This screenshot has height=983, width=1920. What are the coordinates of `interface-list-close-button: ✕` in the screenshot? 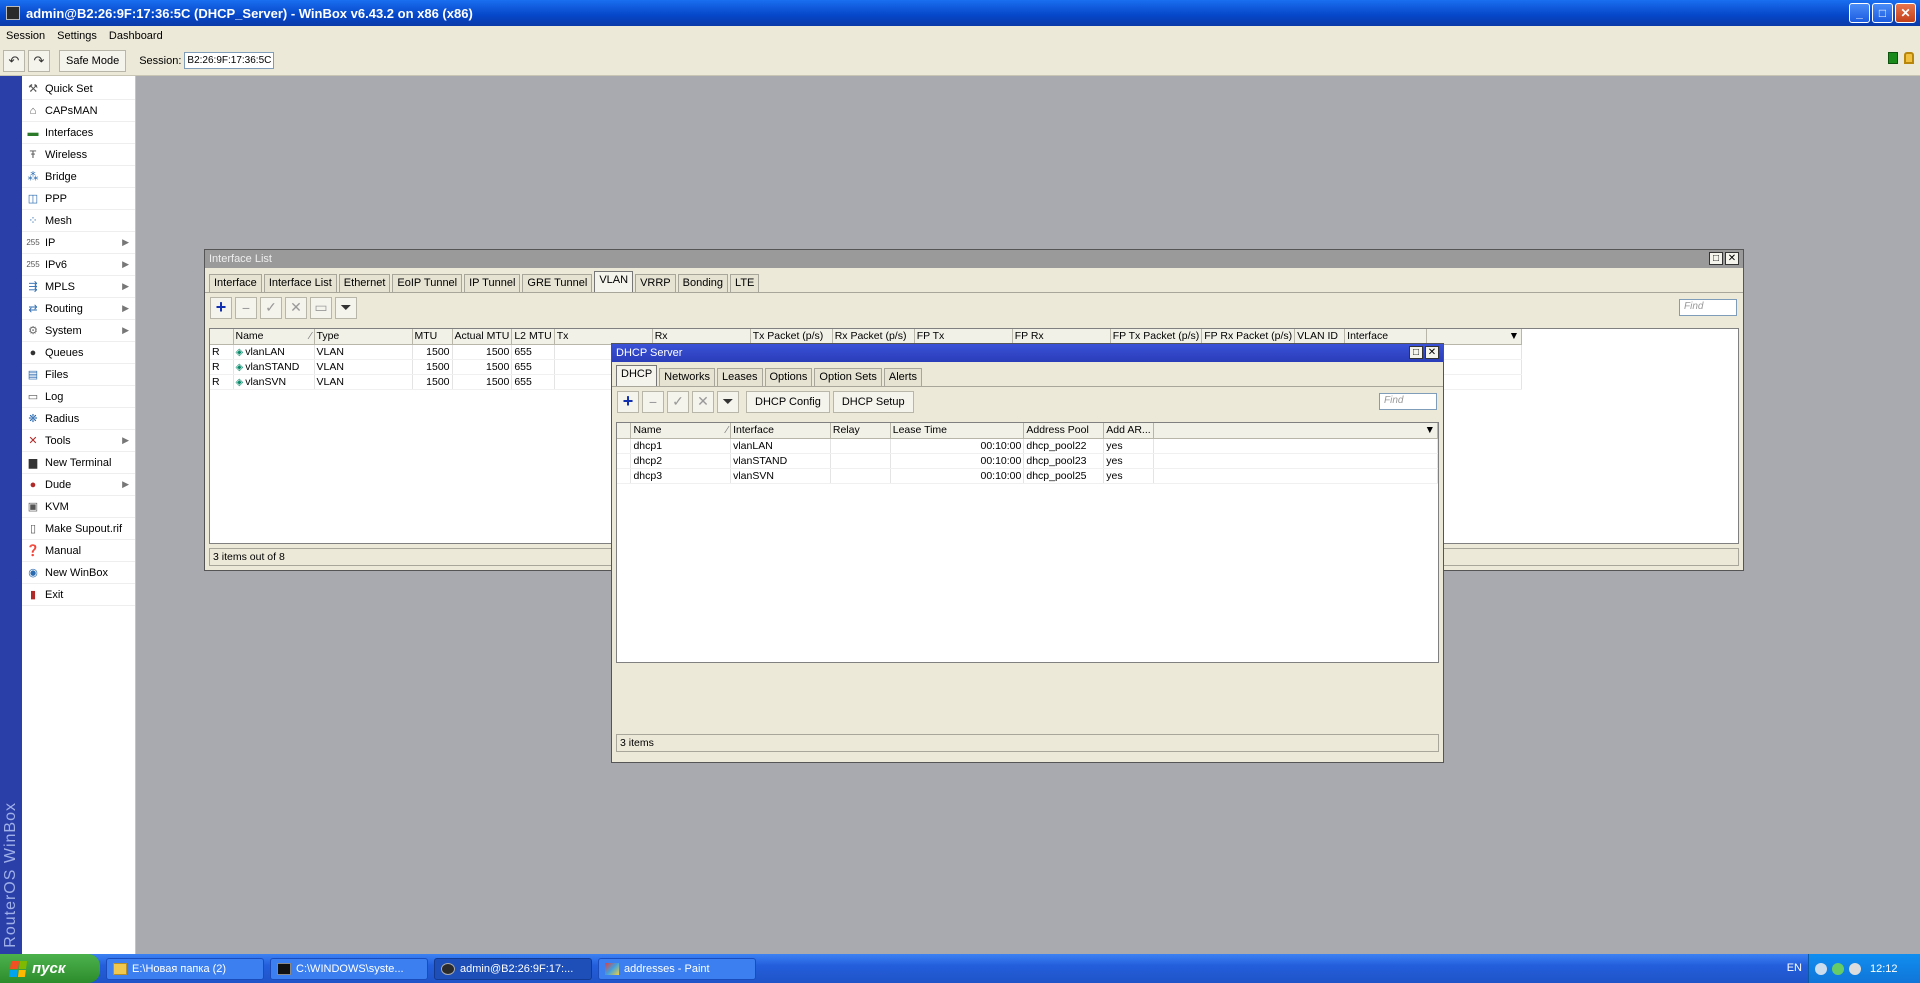 It's located at (1732, 258).